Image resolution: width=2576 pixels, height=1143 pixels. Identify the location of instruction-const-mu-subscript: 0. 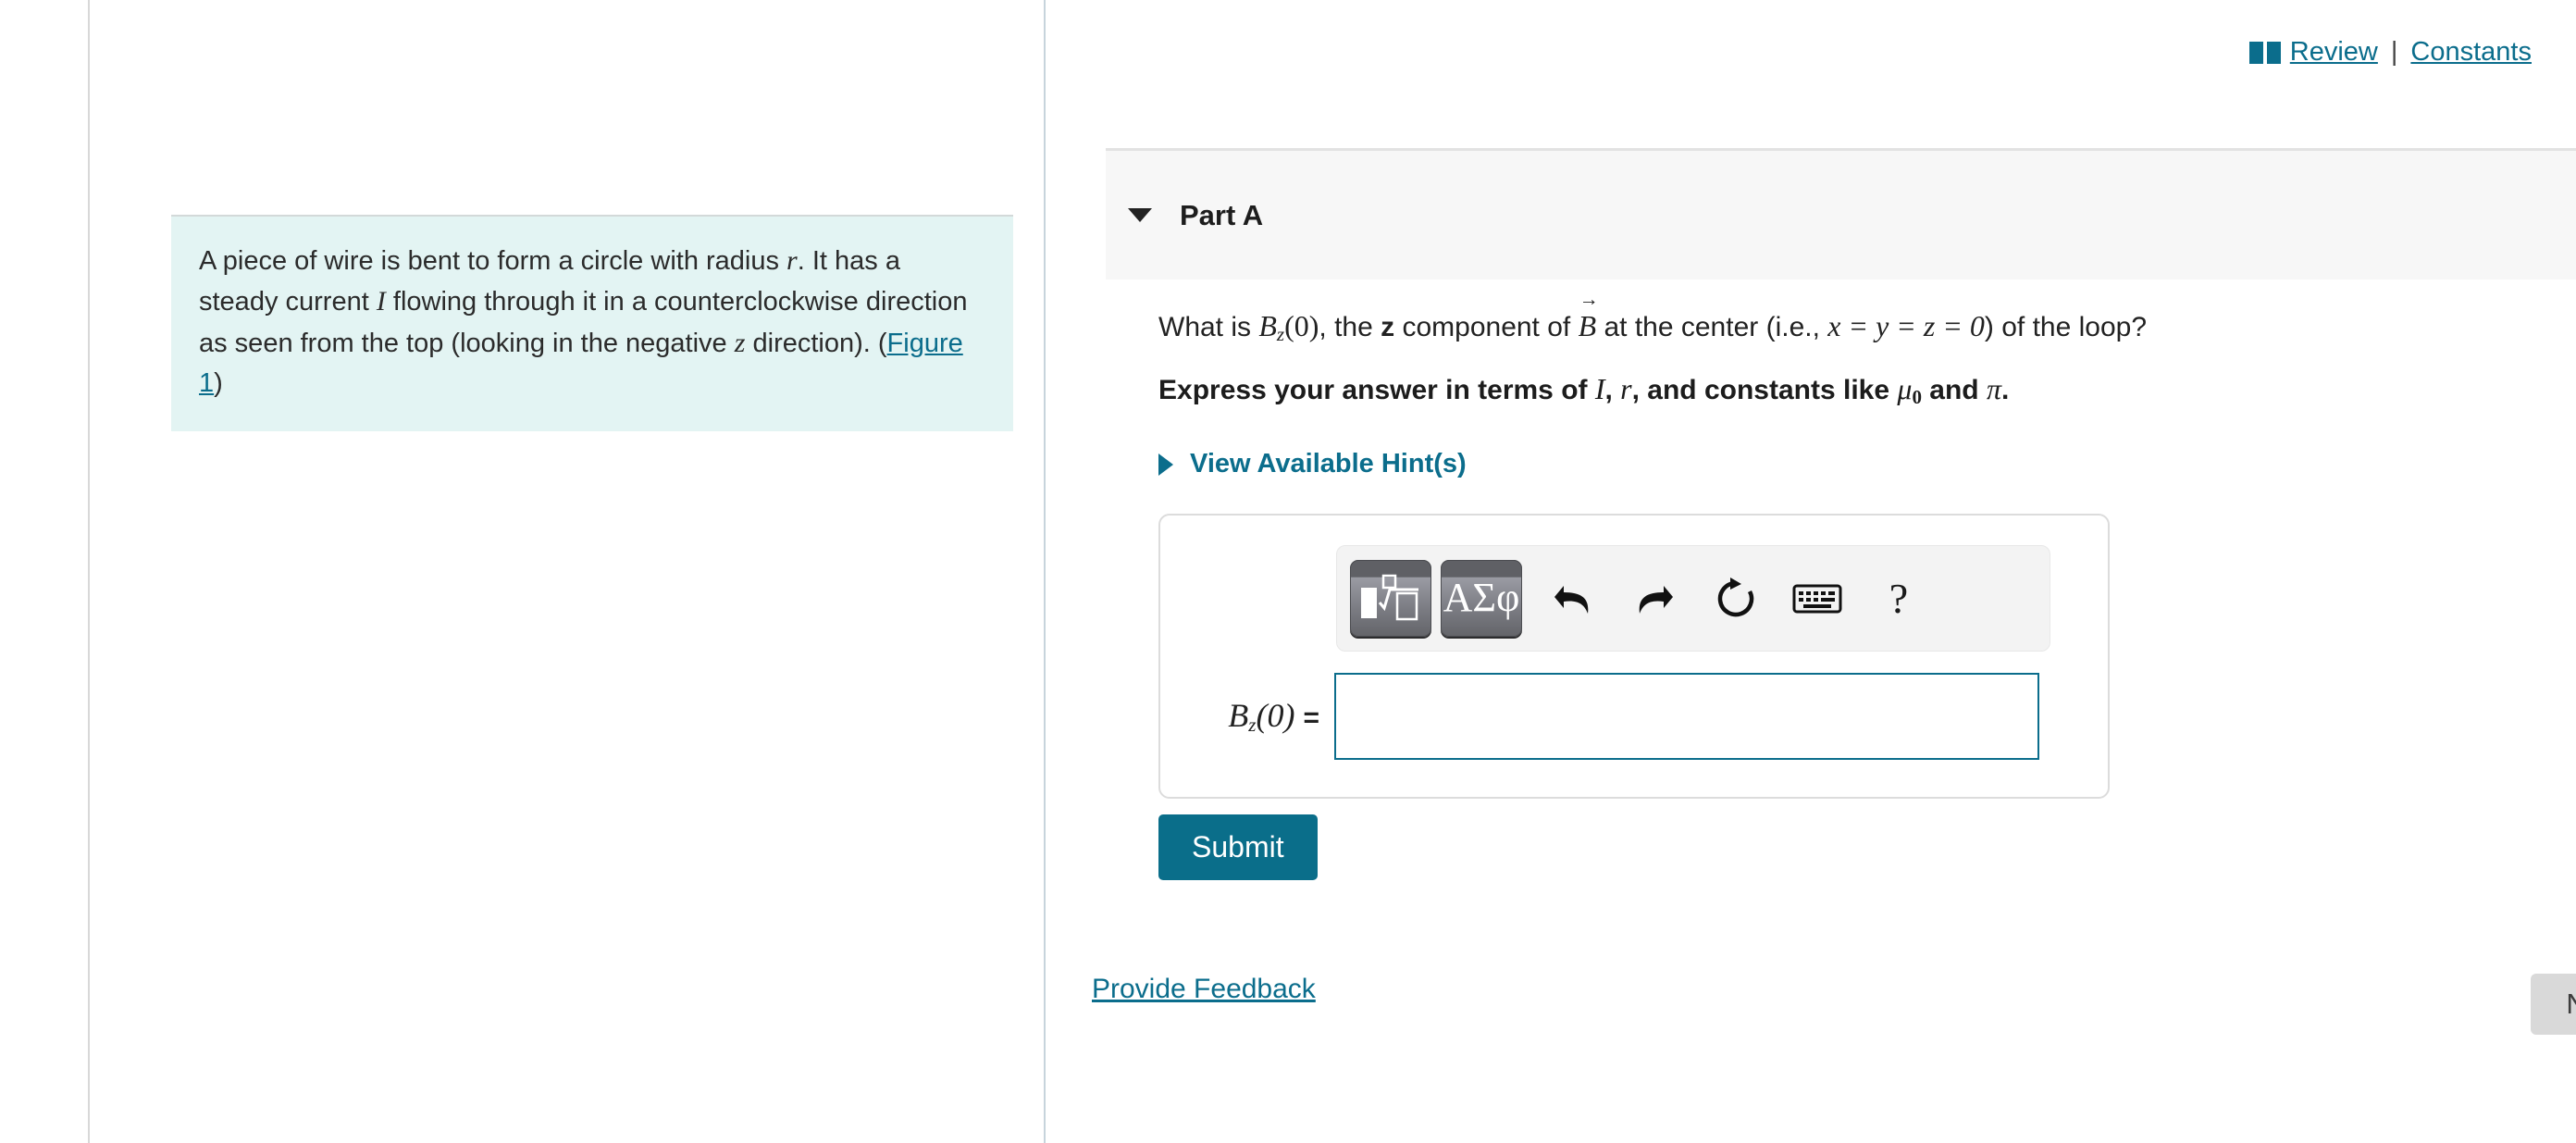
(1917, 397).